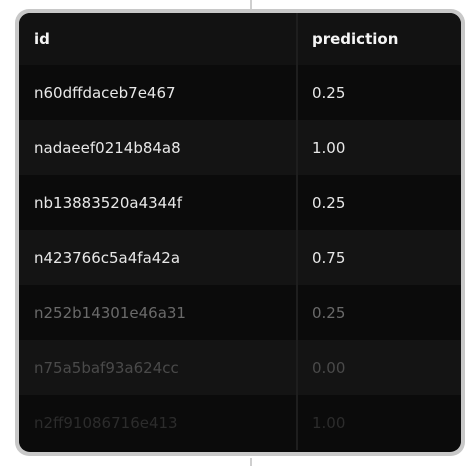 This screenshot has height=466, width=476. What do you see at coordinates (106, 367) in the screenshot?
I see `id-cell: n75a5baf93a624cc` at bounding box center [106, 367].